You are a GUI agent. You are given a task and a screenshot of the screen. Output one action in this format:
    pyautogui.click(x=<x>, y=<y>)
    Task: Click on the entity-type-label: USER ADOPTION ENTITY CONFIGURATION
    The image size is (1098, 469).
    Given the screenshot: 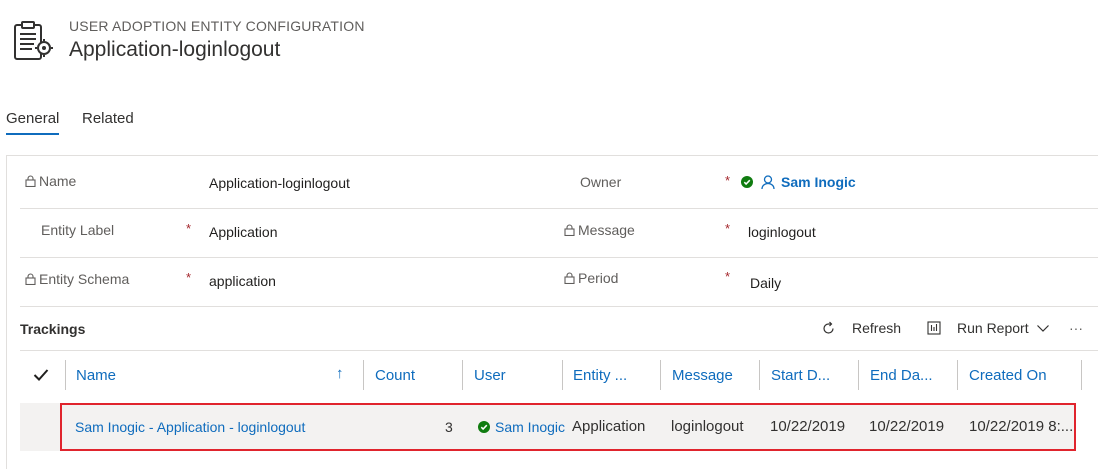 What is the action you would take?
    pyautogui.click(x=217, y=26)
    